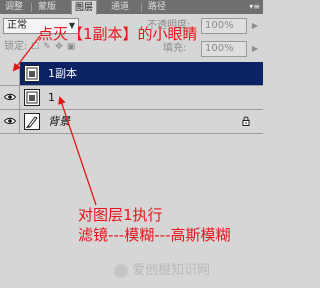 This screenshot has width=320, height=288. What do you see at coordinates (131, 122) in the screenshot?
I see `layer-row-background: 背景` at bounding box center [131, 122].